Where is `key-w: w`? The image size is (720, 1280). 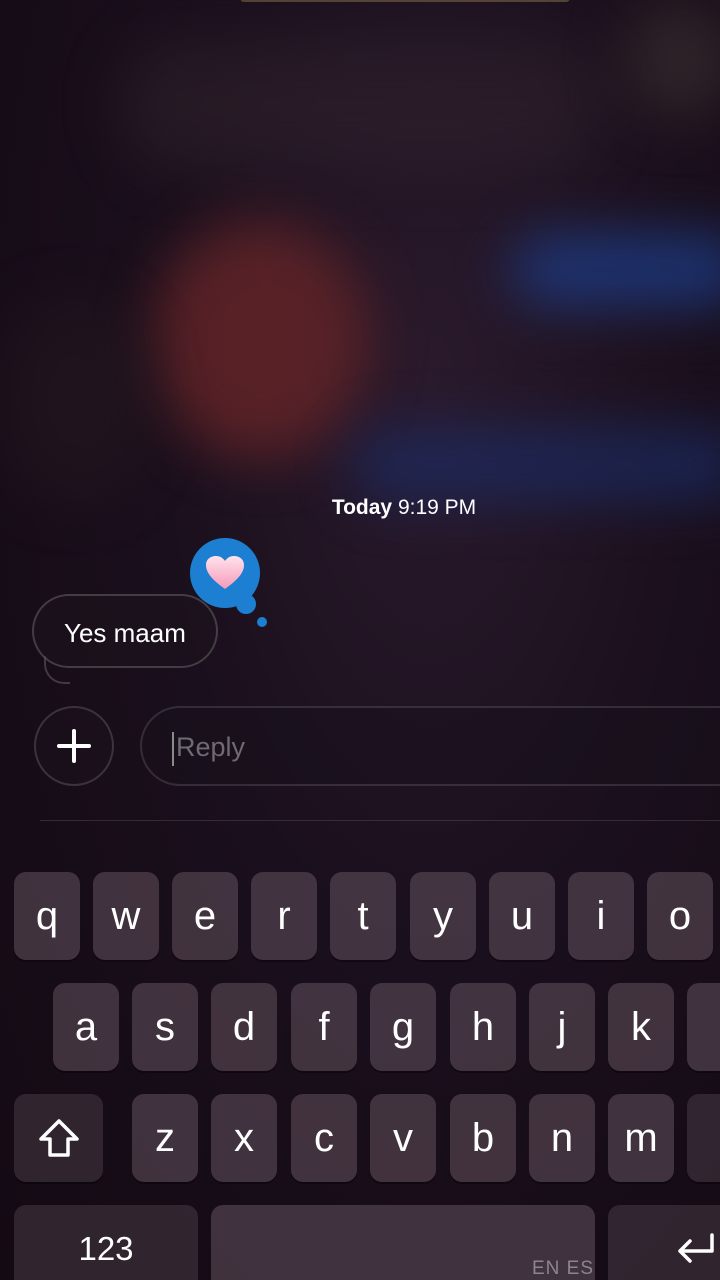
key-w: w is located at coordinates (126, 916).